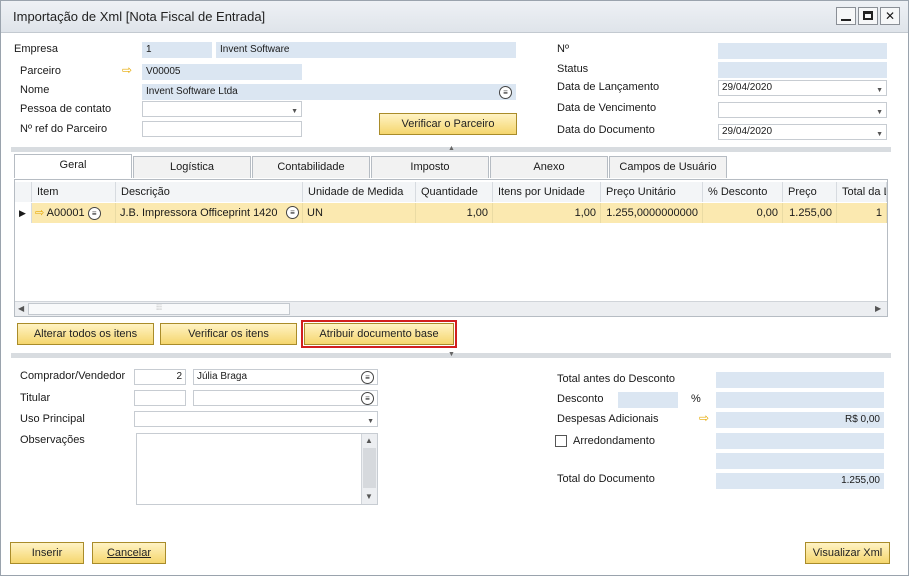 Image resolution: width=909 pixels, height=576 pixels. Describe the element at coordinates (369, 440) in the screenshot. I see `scroll-up-icon: ▲` at that location.